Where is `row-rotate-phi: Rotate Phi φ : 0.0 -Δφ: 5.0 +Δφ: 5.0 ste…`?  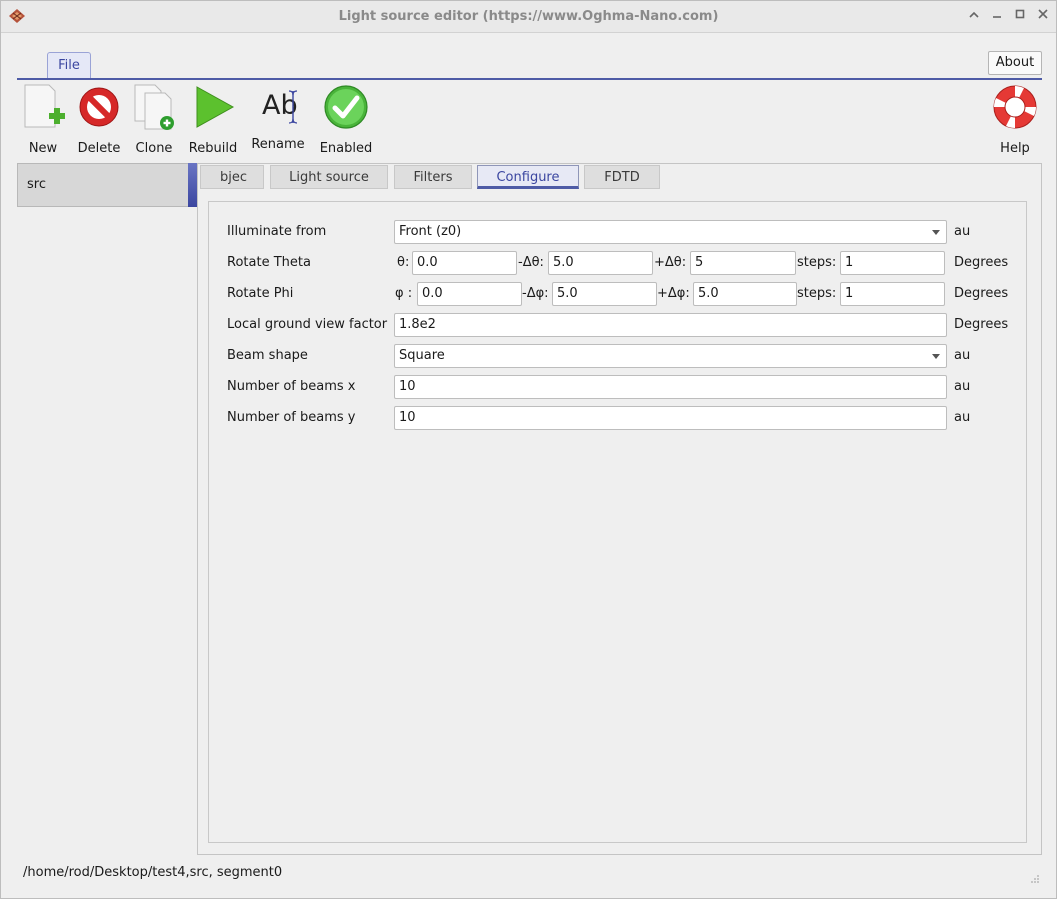
row-rotate-phi: Rotate Phi φ : 0.0 -Δφ: 5.0 +Δφ: 5.0 ste… is located at coordinates (618, 294).